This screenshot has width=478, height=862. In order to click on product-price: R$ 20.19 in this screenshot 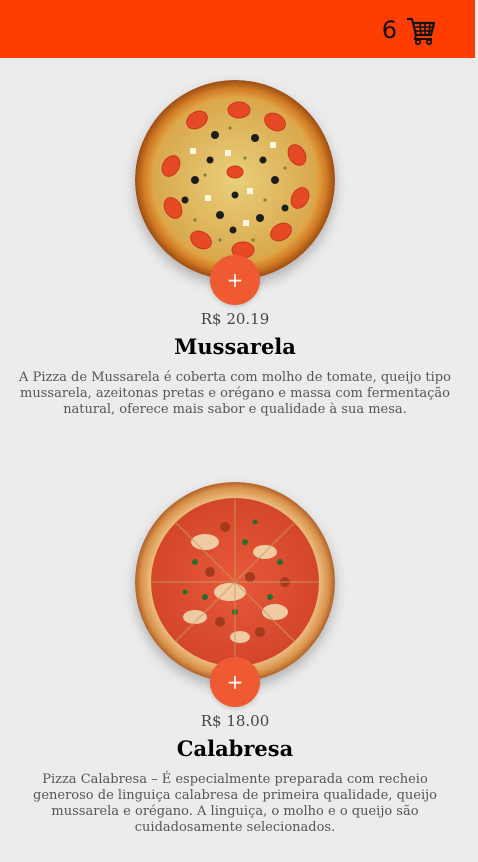, I will do `click(235, 319)`.